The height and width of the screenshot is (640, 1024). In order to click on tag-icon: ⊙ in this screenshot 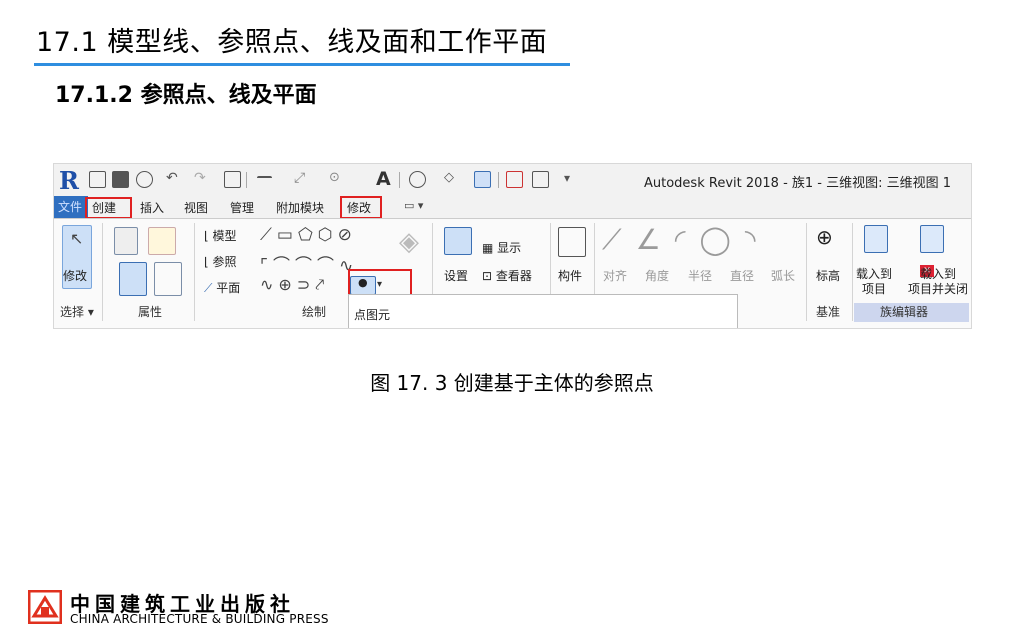, I will do `click(336, 178)`.